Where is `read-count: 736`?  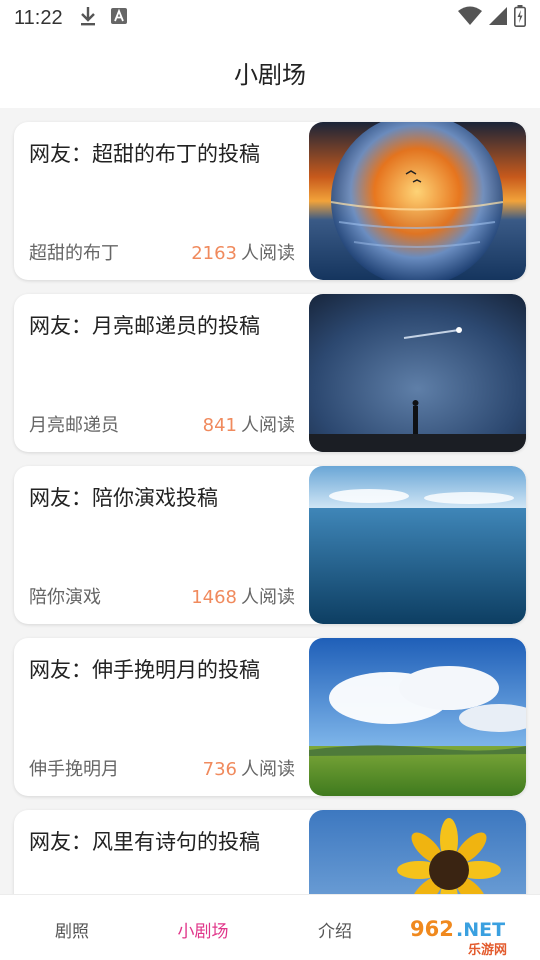
read-count: 736 is located at coordinates (219, 769).